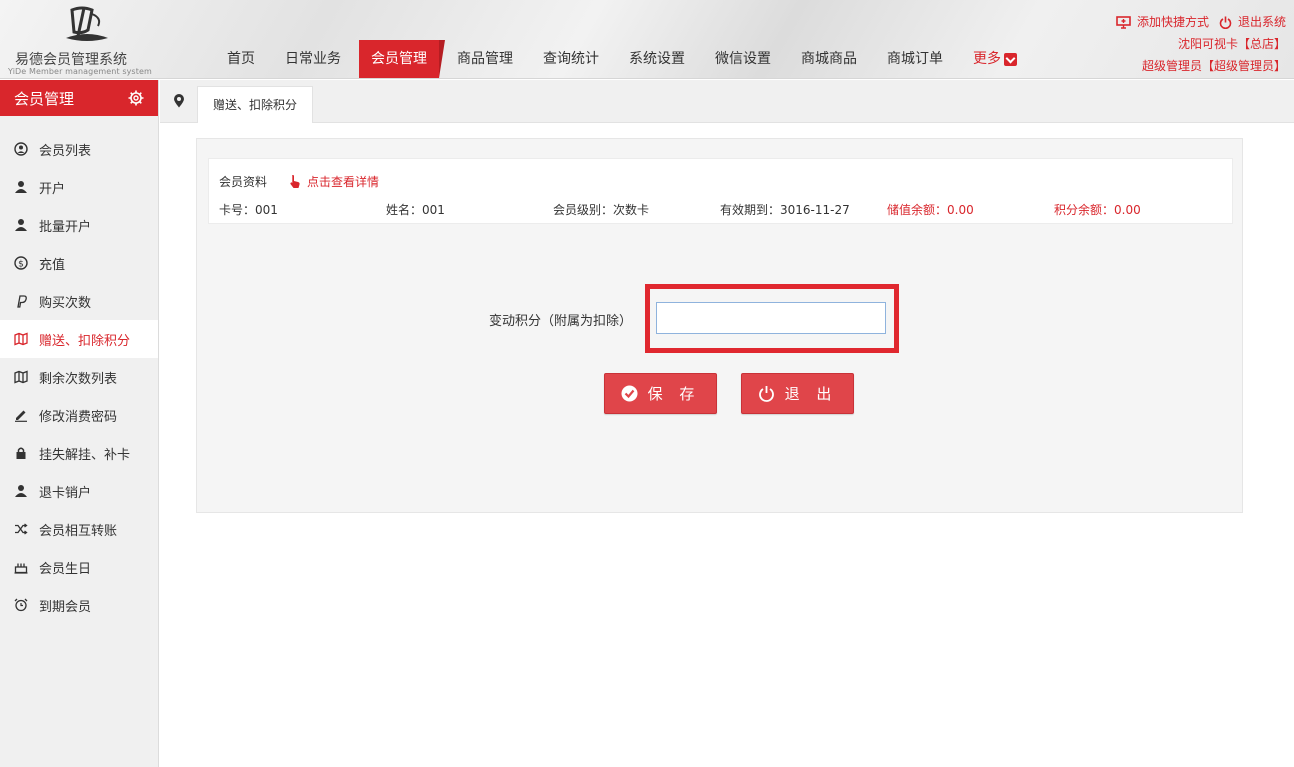 The height and width of the screenshot is (767, 1294). Describe the element at coordinates (402, 59) in the screenshot. I see `nav-member-management: 会员管理` at that location.